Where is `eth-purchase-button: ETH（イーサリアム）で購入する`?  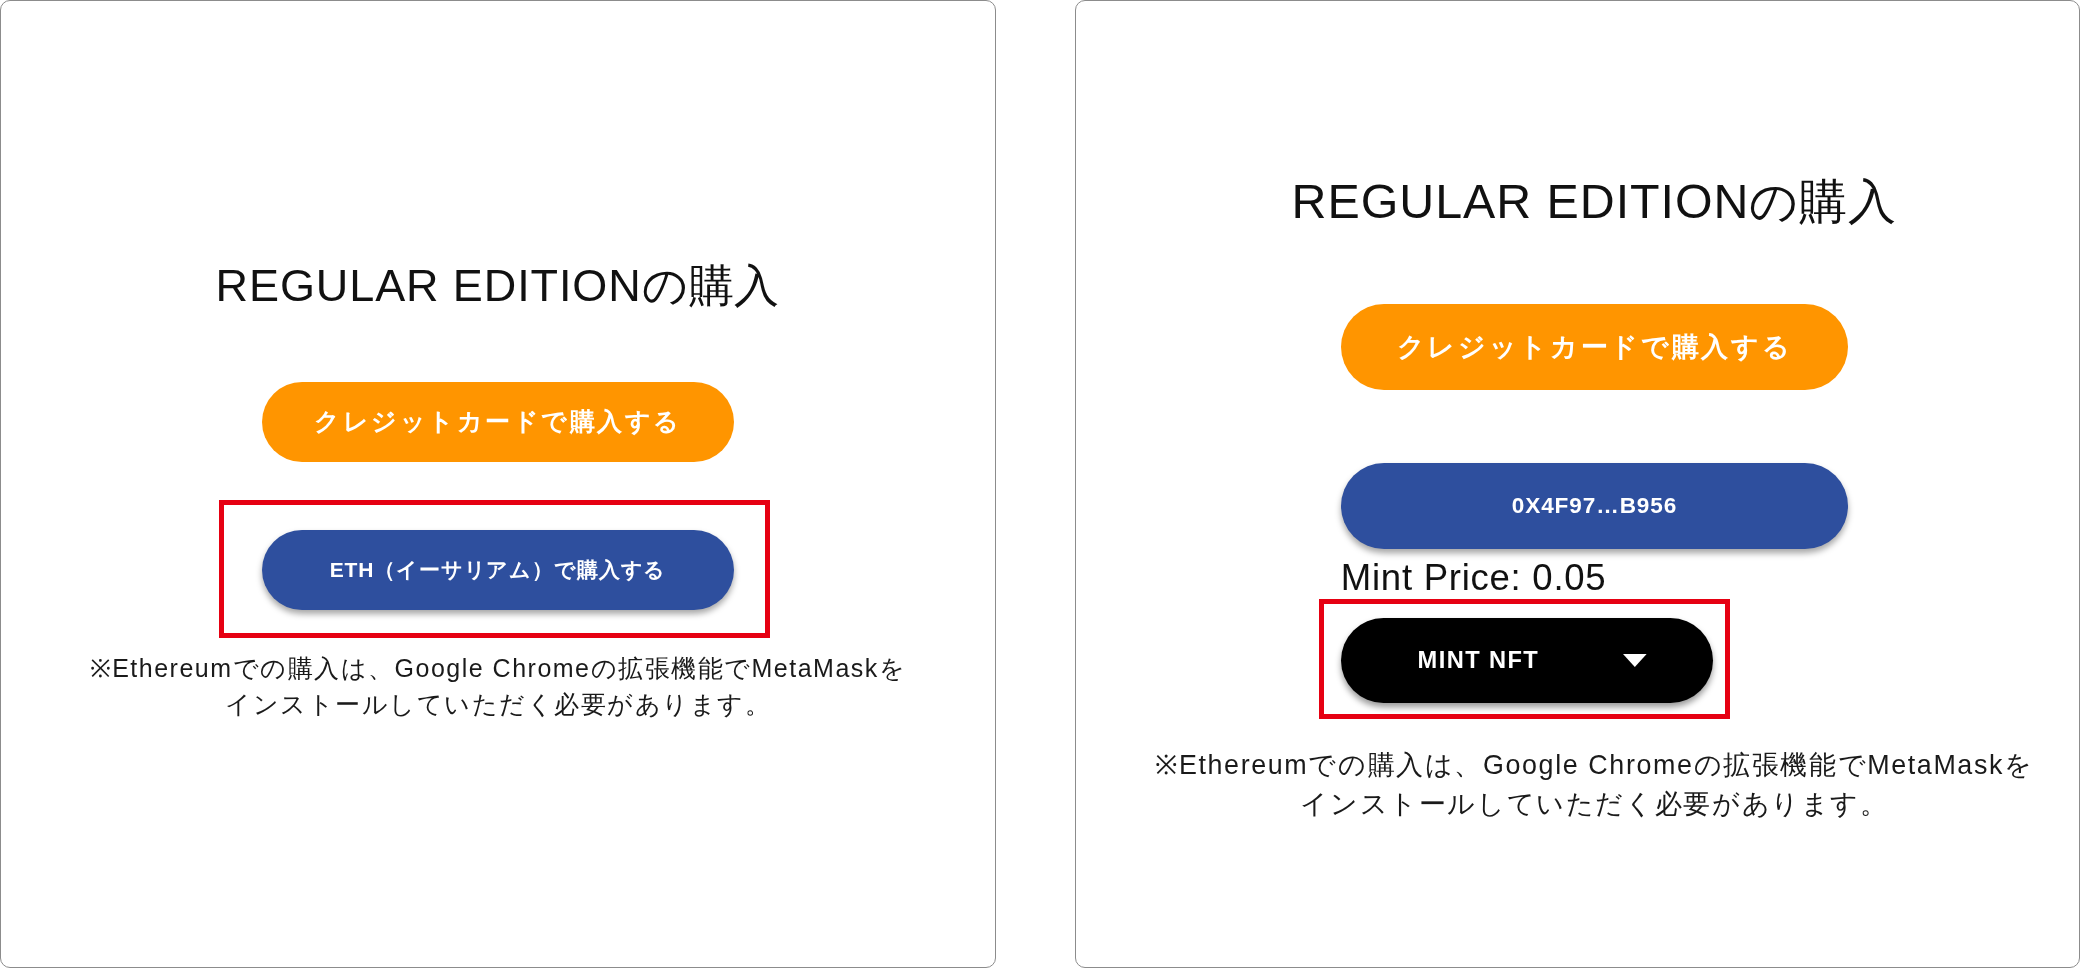
eth-purchase-button: ETH（イーサリアム）で購入する is located at coordinates (498, 570).